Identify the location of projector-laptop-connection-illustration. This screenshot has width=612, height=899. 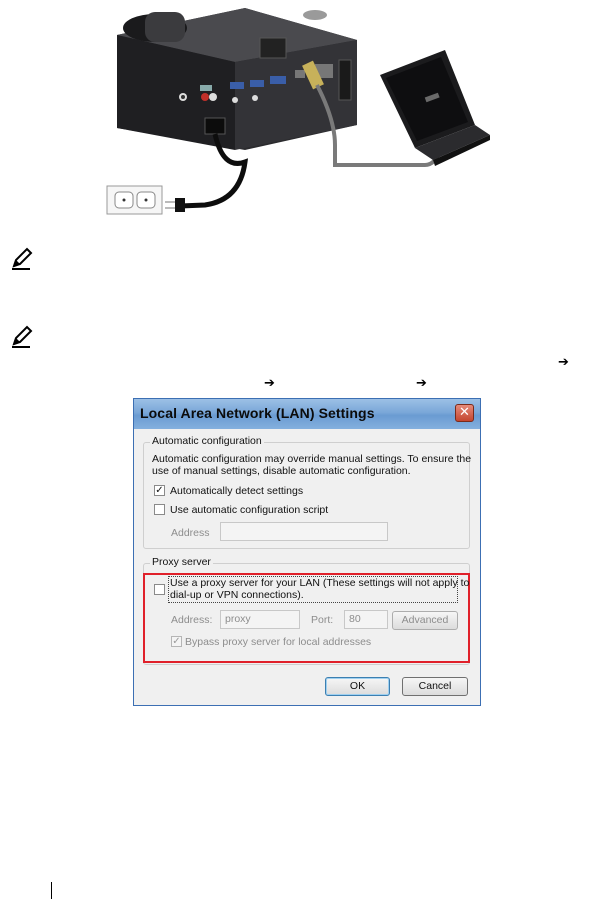
(298, 111).